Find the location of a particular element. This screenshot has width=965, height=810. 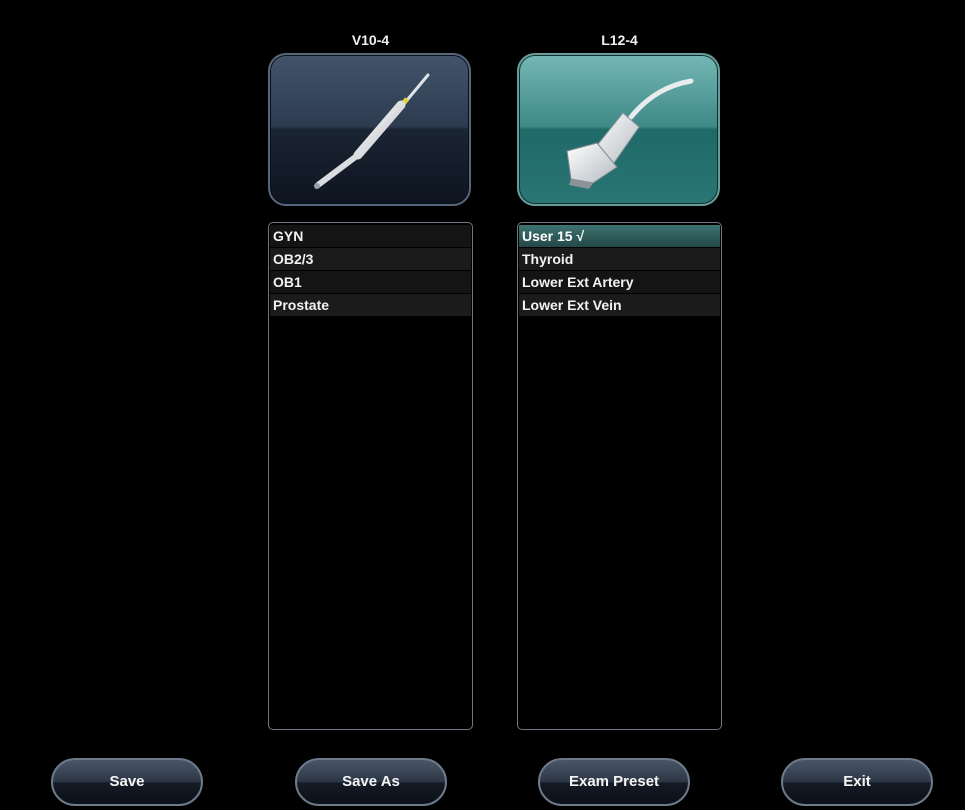

preset-list-v10-4: GYN OB2/3 OB1 Prostate is located at coordinates (370, 476).